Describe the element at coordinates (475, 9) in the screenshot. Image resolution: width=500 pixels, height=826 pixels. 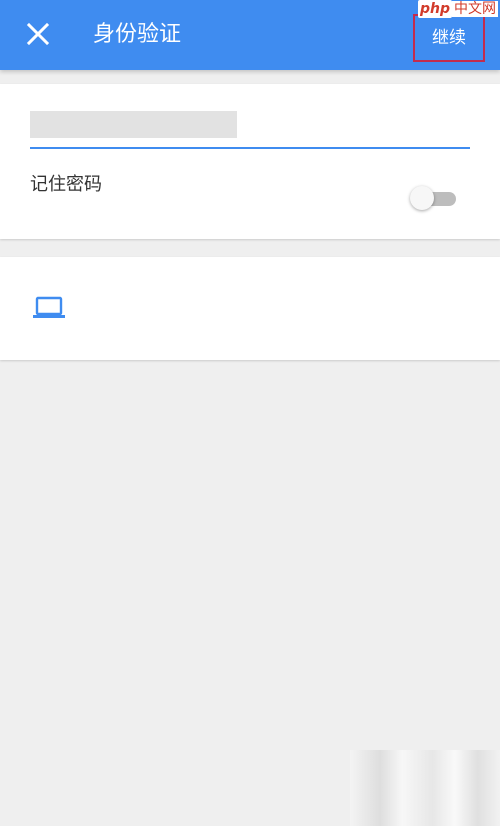
I see `watermark-site: 中文网` at that location.